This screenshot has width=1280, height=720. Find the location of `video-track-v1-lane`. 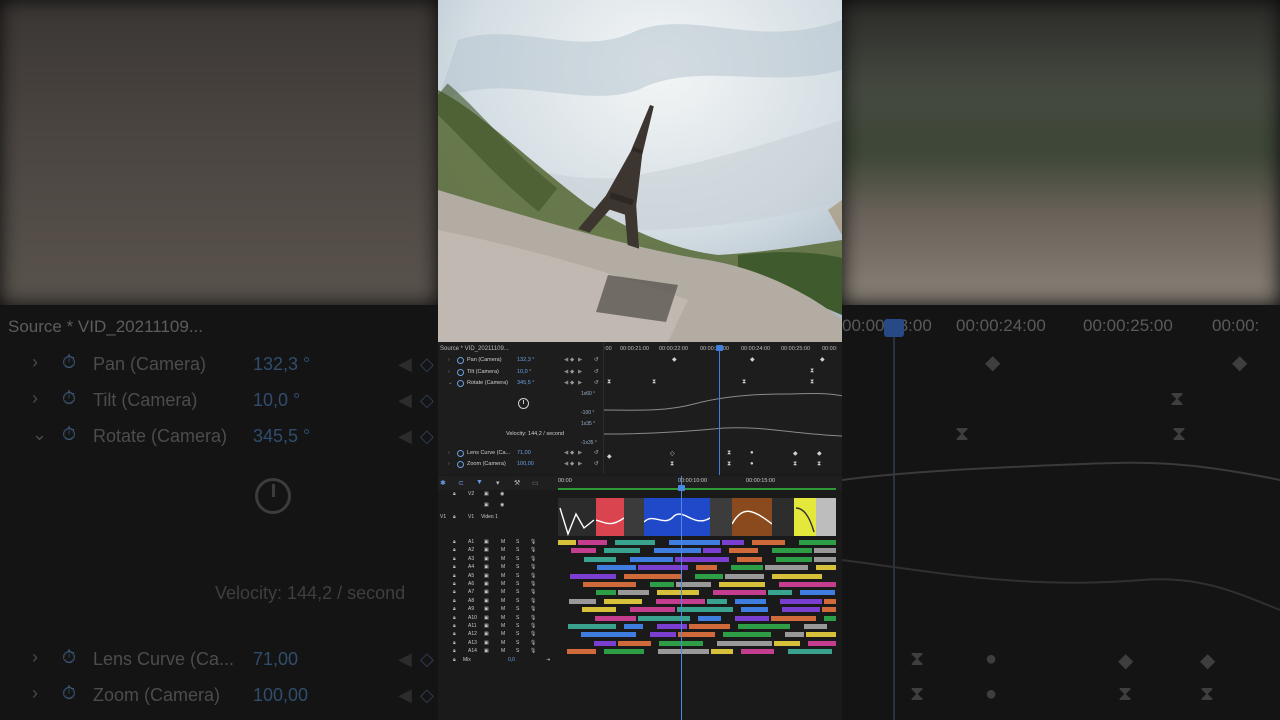

video-track-v1-lane is located at coordinates (697, 517).